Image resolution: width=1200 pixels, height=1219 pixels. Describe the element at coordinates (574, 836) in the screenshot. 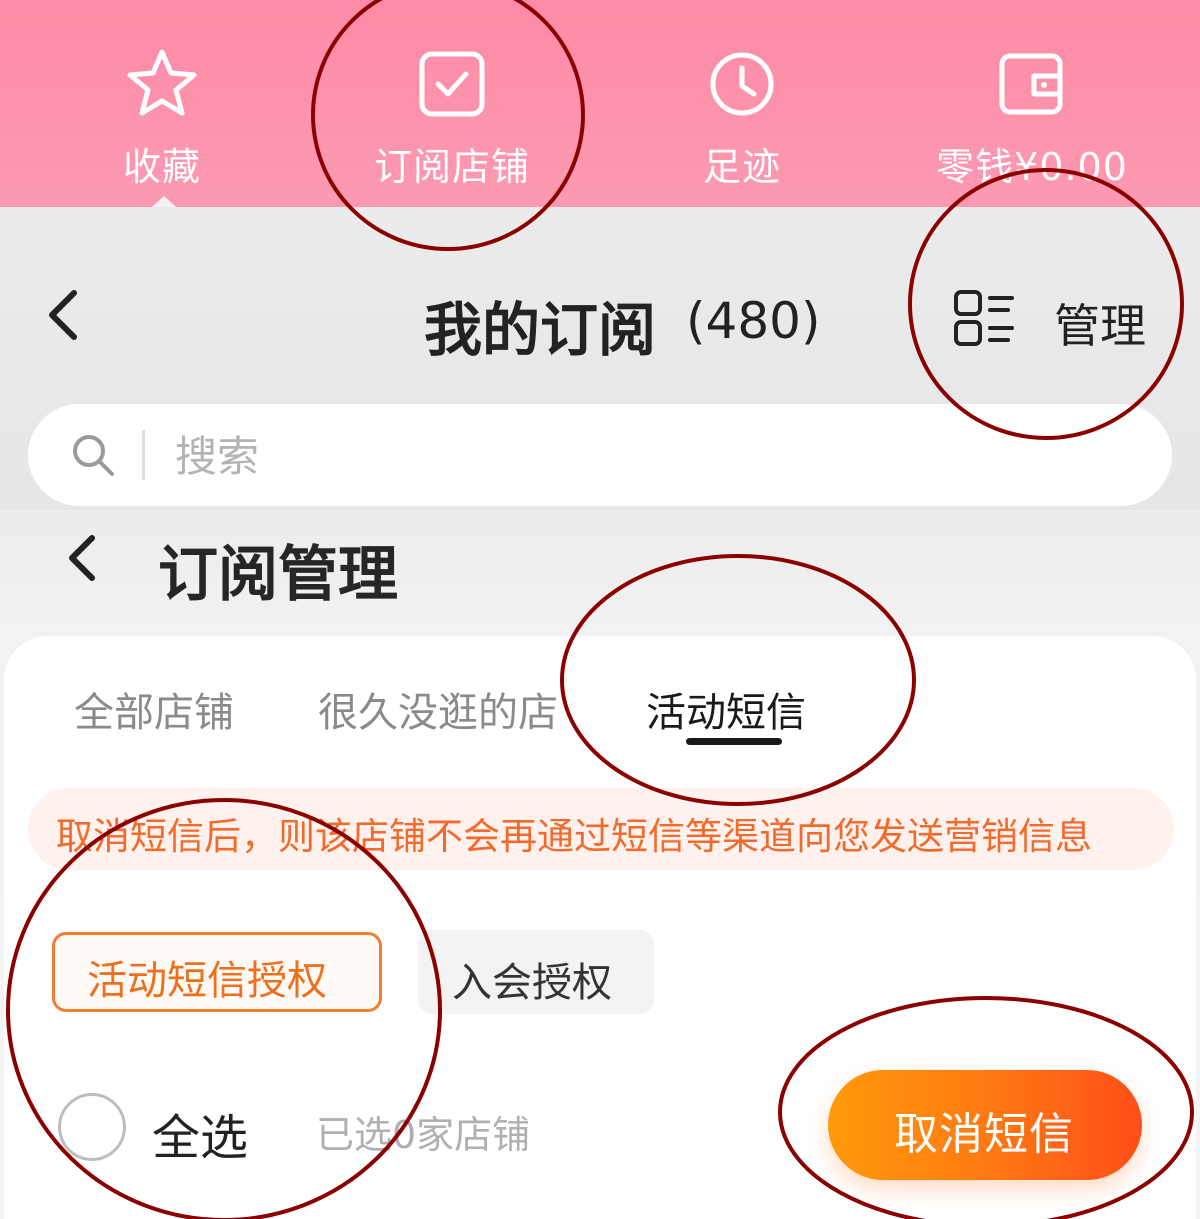

I see `notice-text: 取消短信后，则该店铺不会再通过短信等渠道向您发送营销信息` at that location.